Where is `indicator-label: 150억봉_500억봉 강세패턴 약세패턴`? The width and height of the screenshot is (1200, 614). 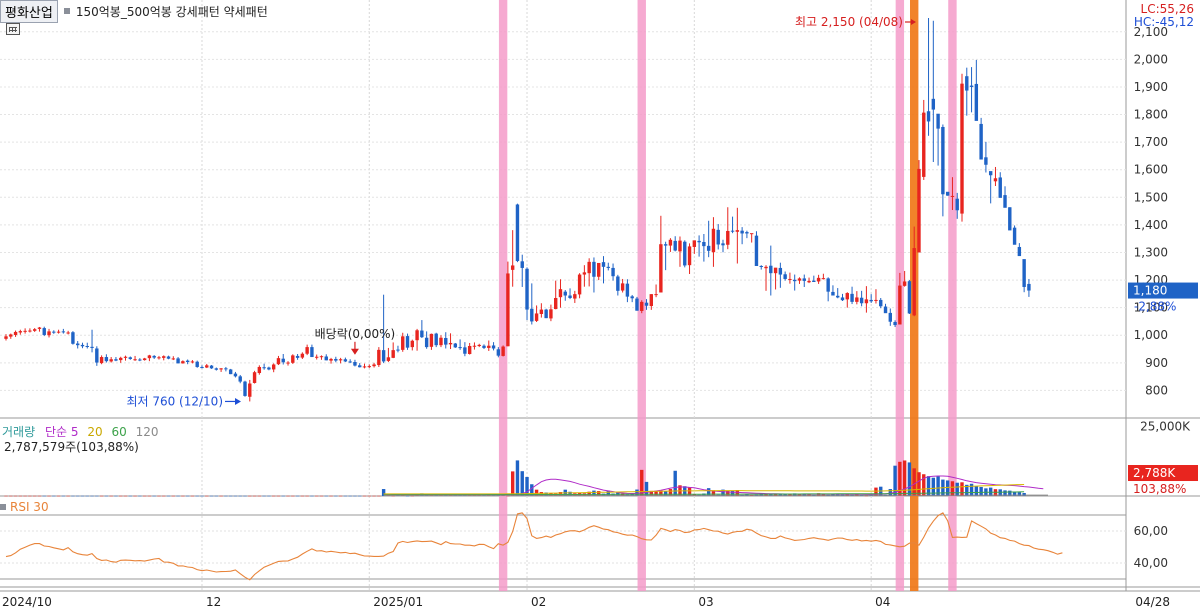 indicator-label: 150억봉_500억봉 강세패턴 약세패턴 is located at coordinates (172, 11).